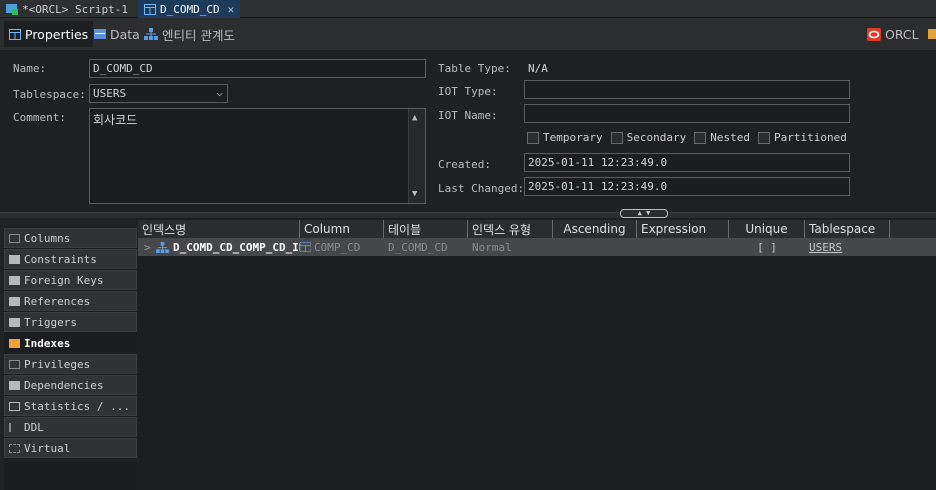  What do you see at coordinates (236, 247) in the screenshot?
I see `index-name-value: D_COMD_CD_COMP_CD_IDX` at bounding box center [236, 247].